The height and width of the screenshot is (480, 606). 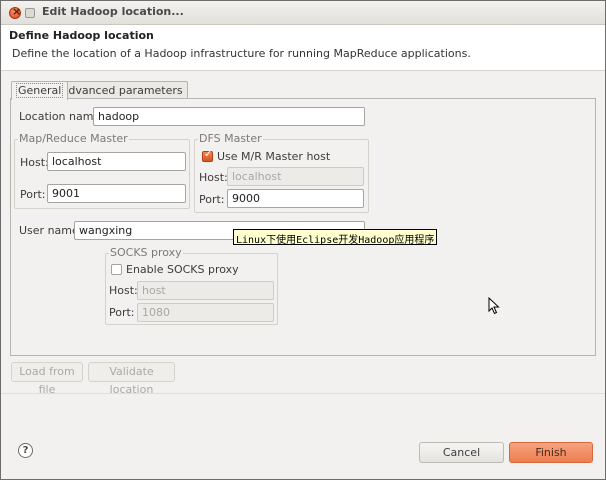 I want to click on use-mr-master-host-label: Use M/R Master host, so click(x=274, y=156).